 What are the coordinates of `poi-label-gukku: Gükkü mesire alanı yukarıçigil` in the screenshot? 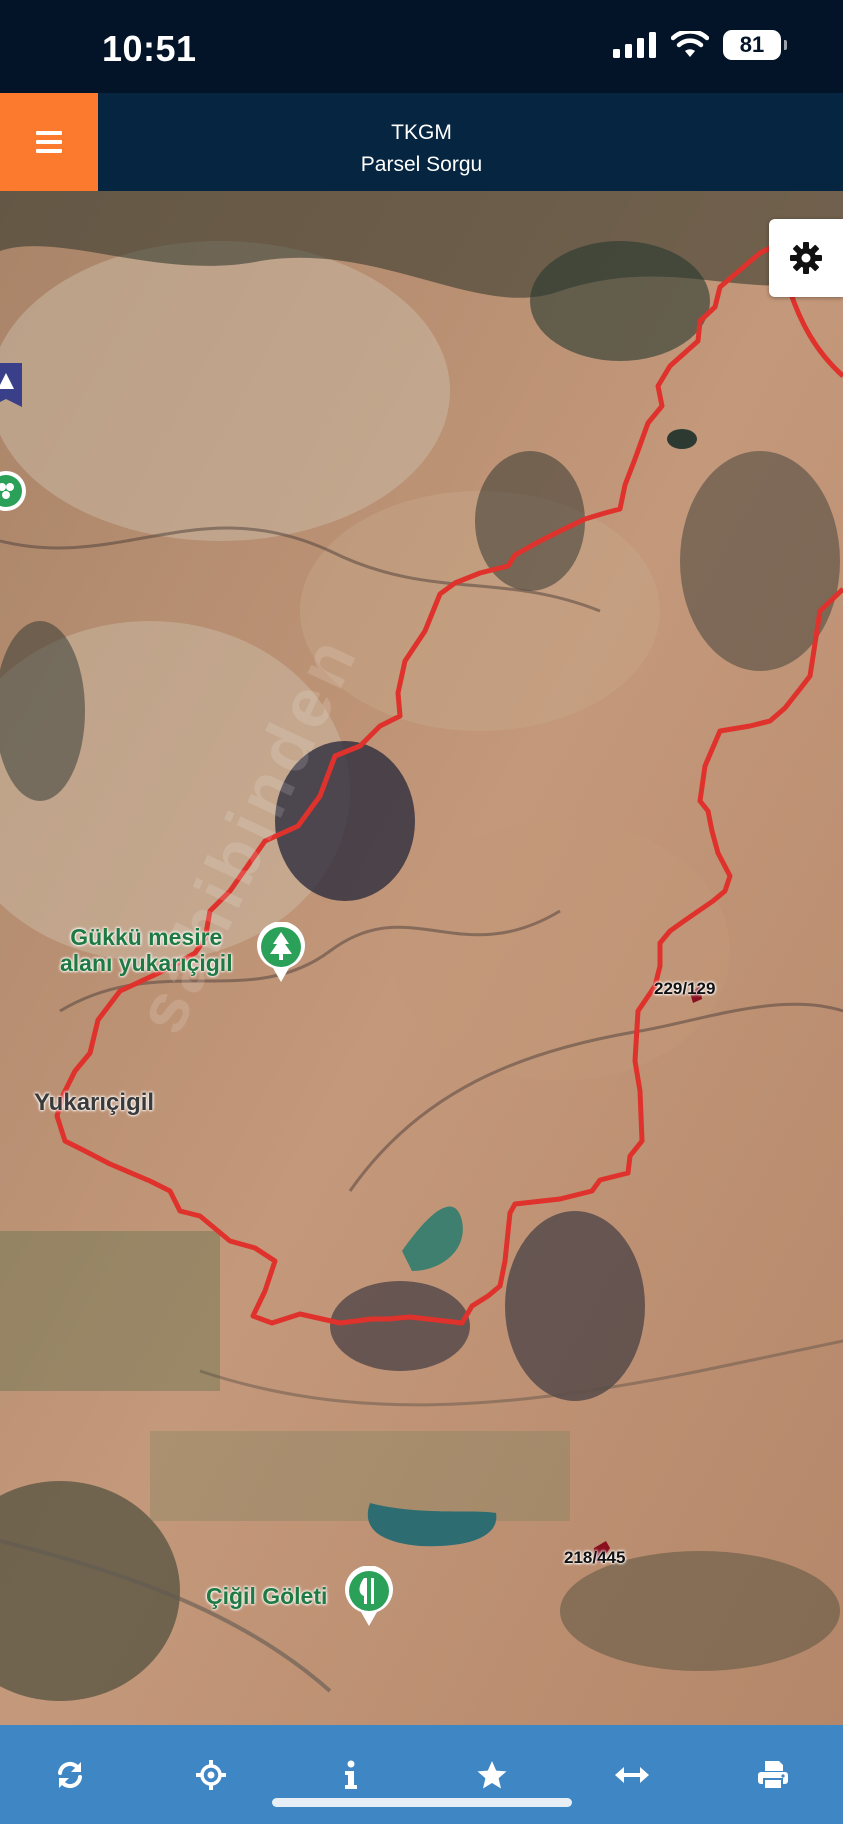 It's located at (146, 950).